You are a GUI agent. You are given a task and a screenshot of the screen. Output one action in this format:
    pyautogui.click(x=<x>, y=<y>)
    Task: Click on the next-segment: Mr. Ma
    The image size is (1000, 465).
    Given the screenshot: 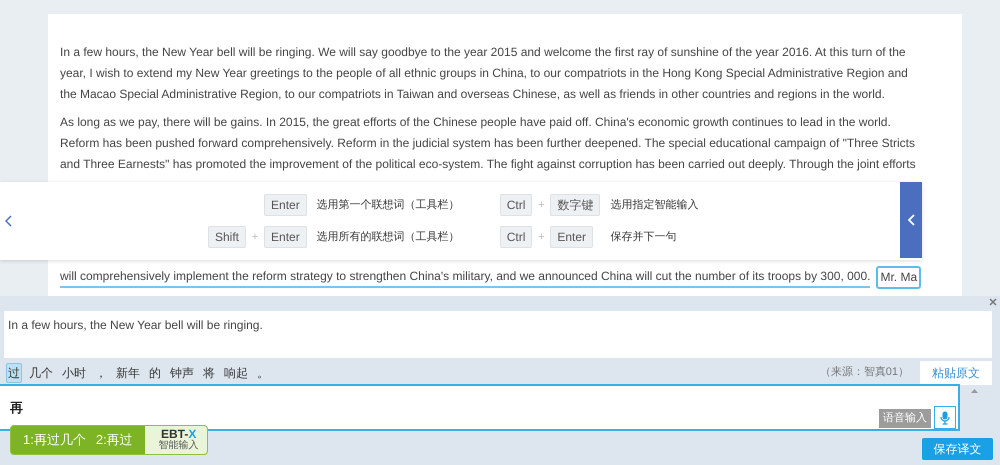 What is the action you would take?
    pyautogui.click(x=899, y=277)
    